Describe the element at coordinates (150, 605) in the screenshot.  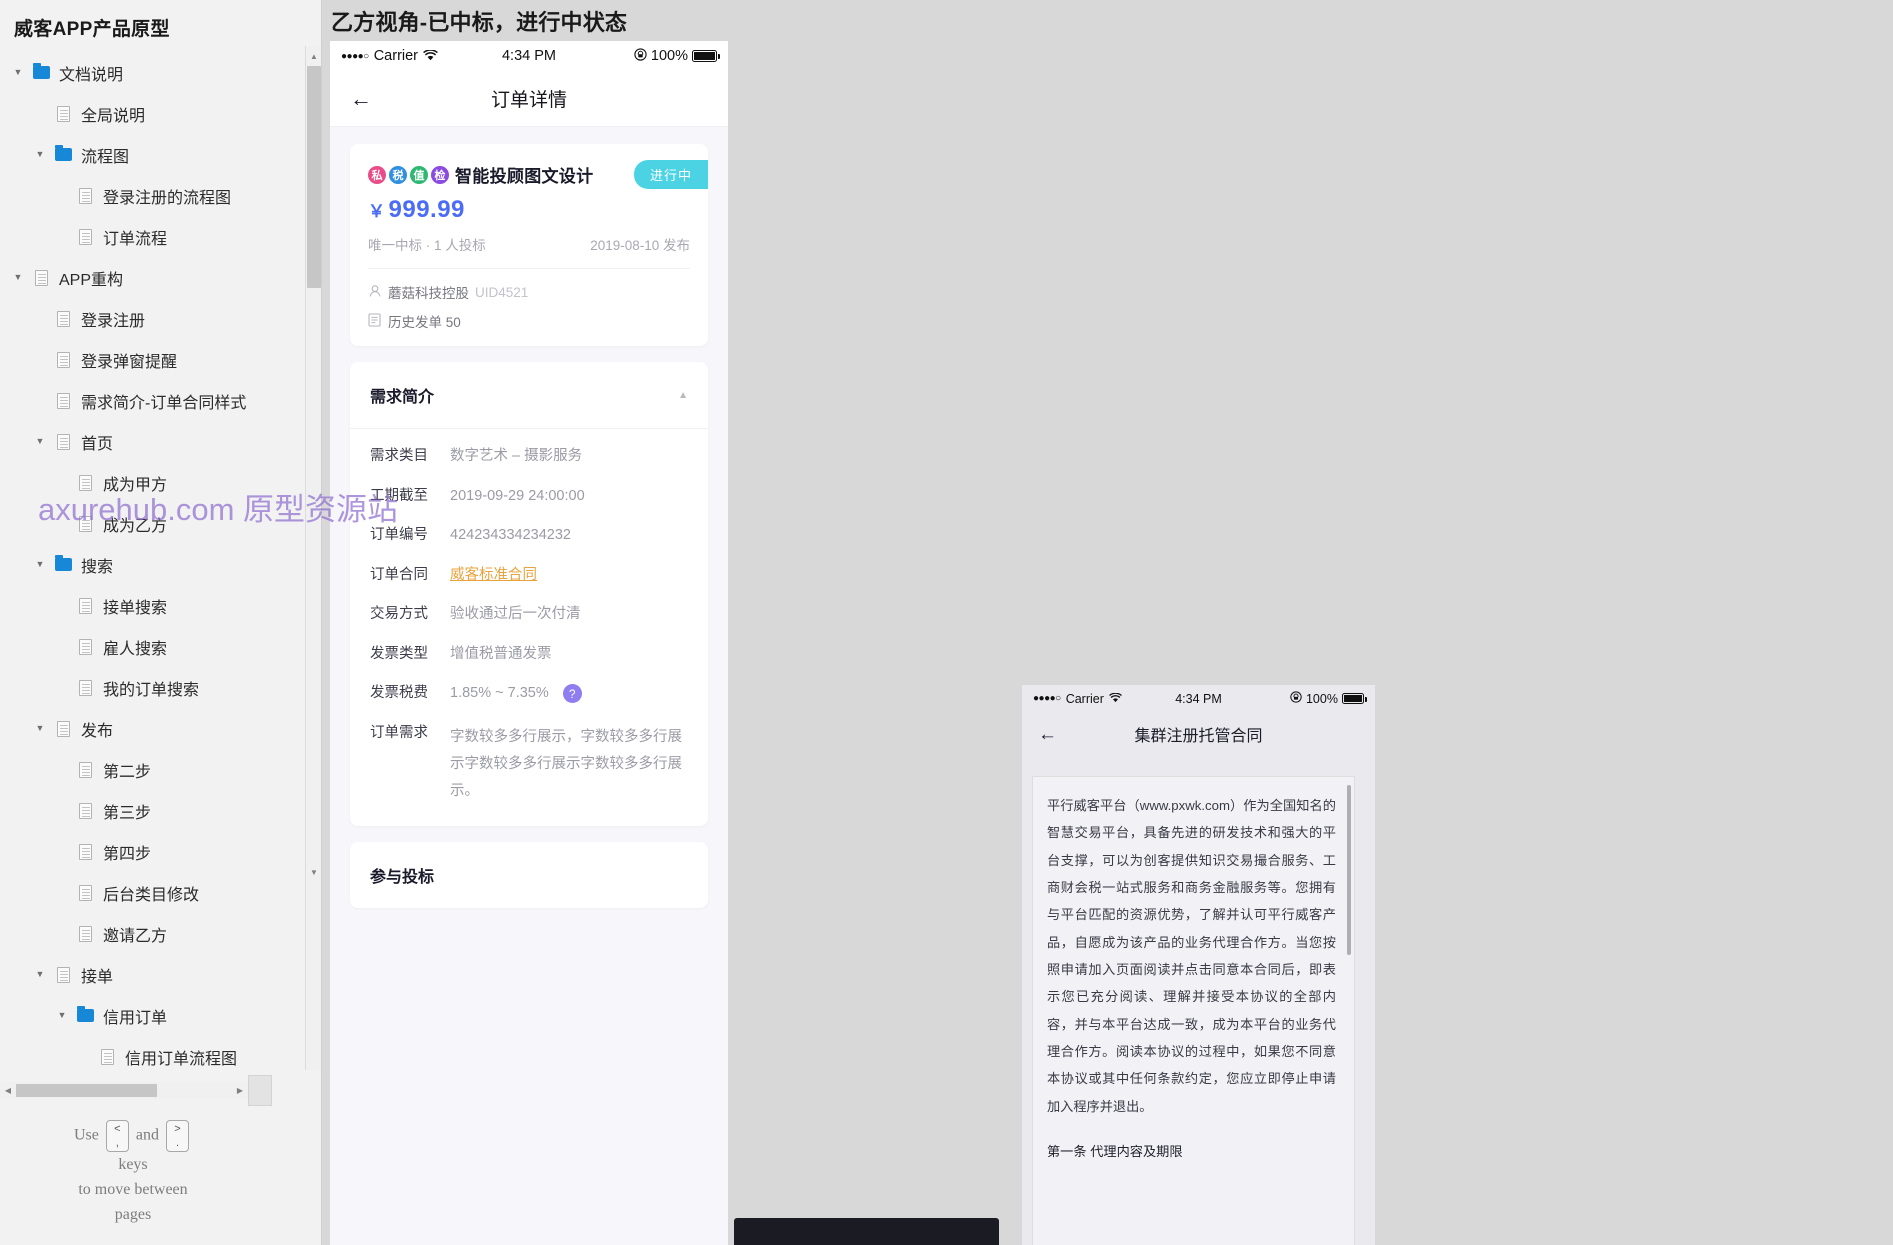
I see `sitemap-node: ▼接单搜索` at that location.